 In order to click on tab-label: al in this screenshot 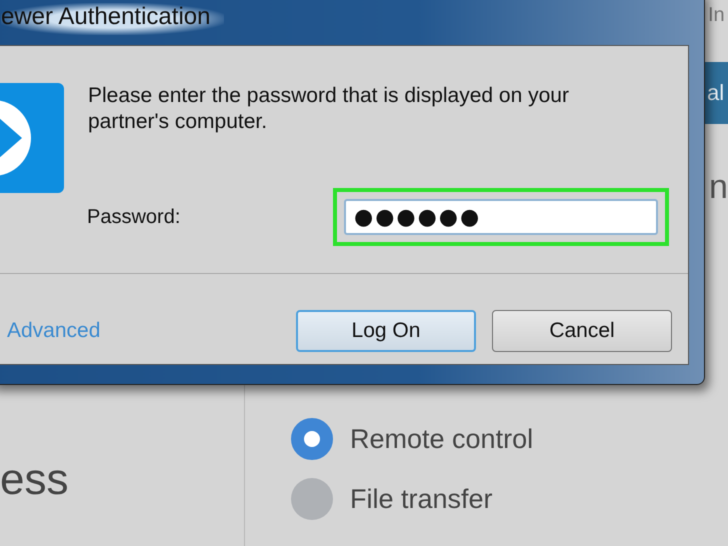, I will do `click(715, 93)`.